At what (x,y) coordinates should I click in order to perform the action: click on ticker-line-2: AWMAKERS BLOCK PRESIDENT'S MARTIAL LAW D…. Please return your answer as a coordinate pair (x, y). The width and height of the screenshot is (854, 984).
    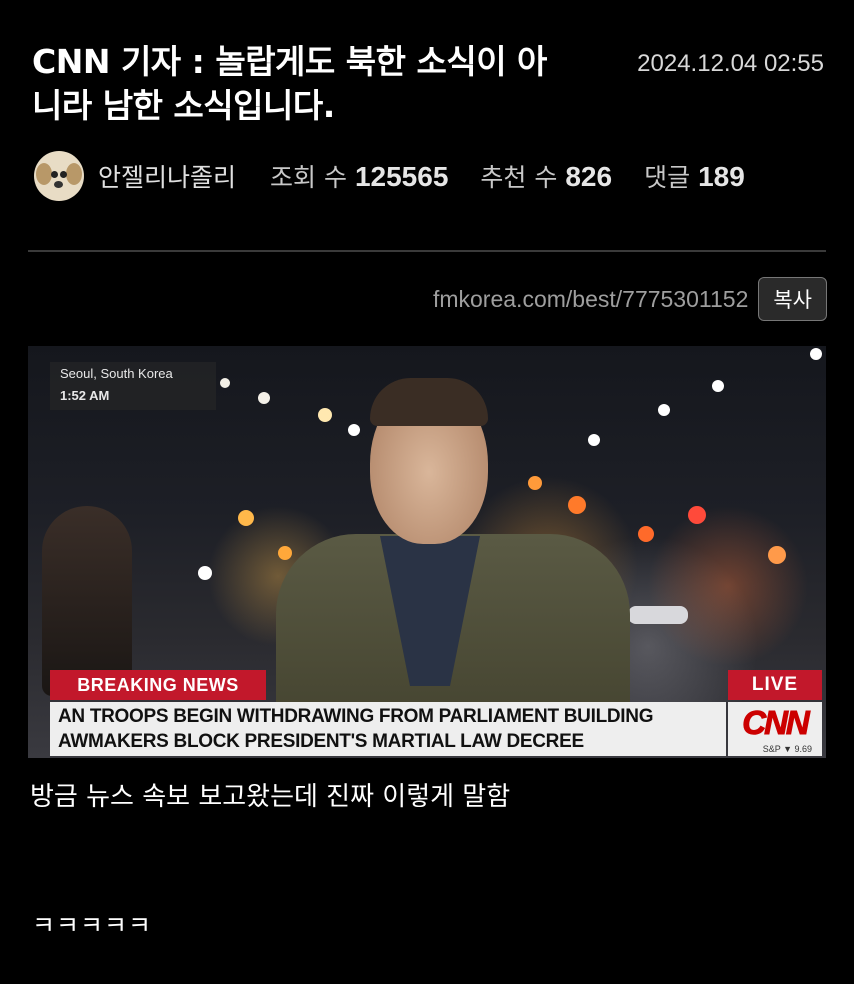
    Looking at the image, I should click on (321, 741).